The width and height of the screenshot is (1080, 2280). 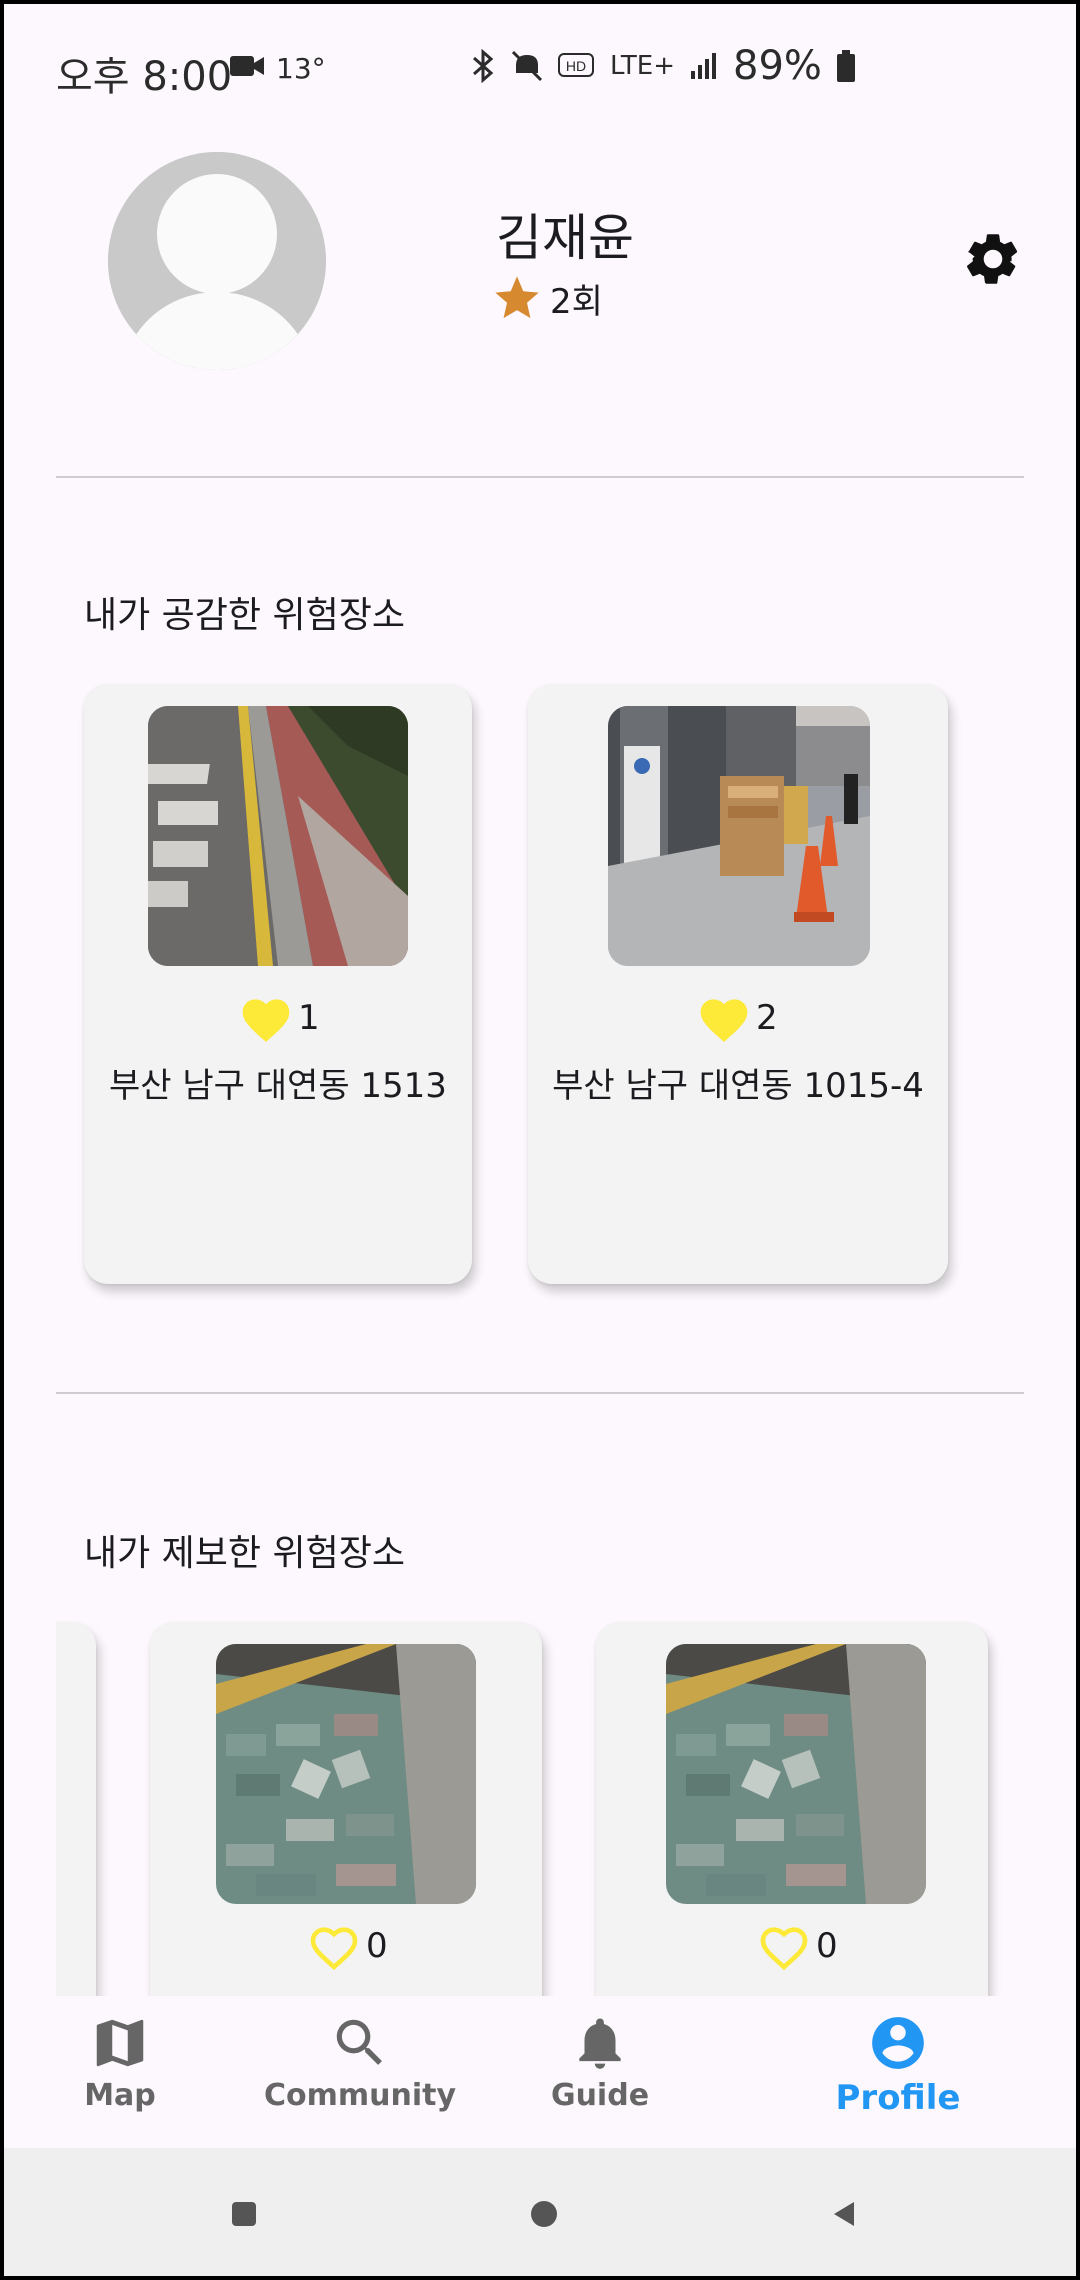 I want to click on liked-place-card: 1 부산 남구 대연동 1513, so click(x=278, y=984).